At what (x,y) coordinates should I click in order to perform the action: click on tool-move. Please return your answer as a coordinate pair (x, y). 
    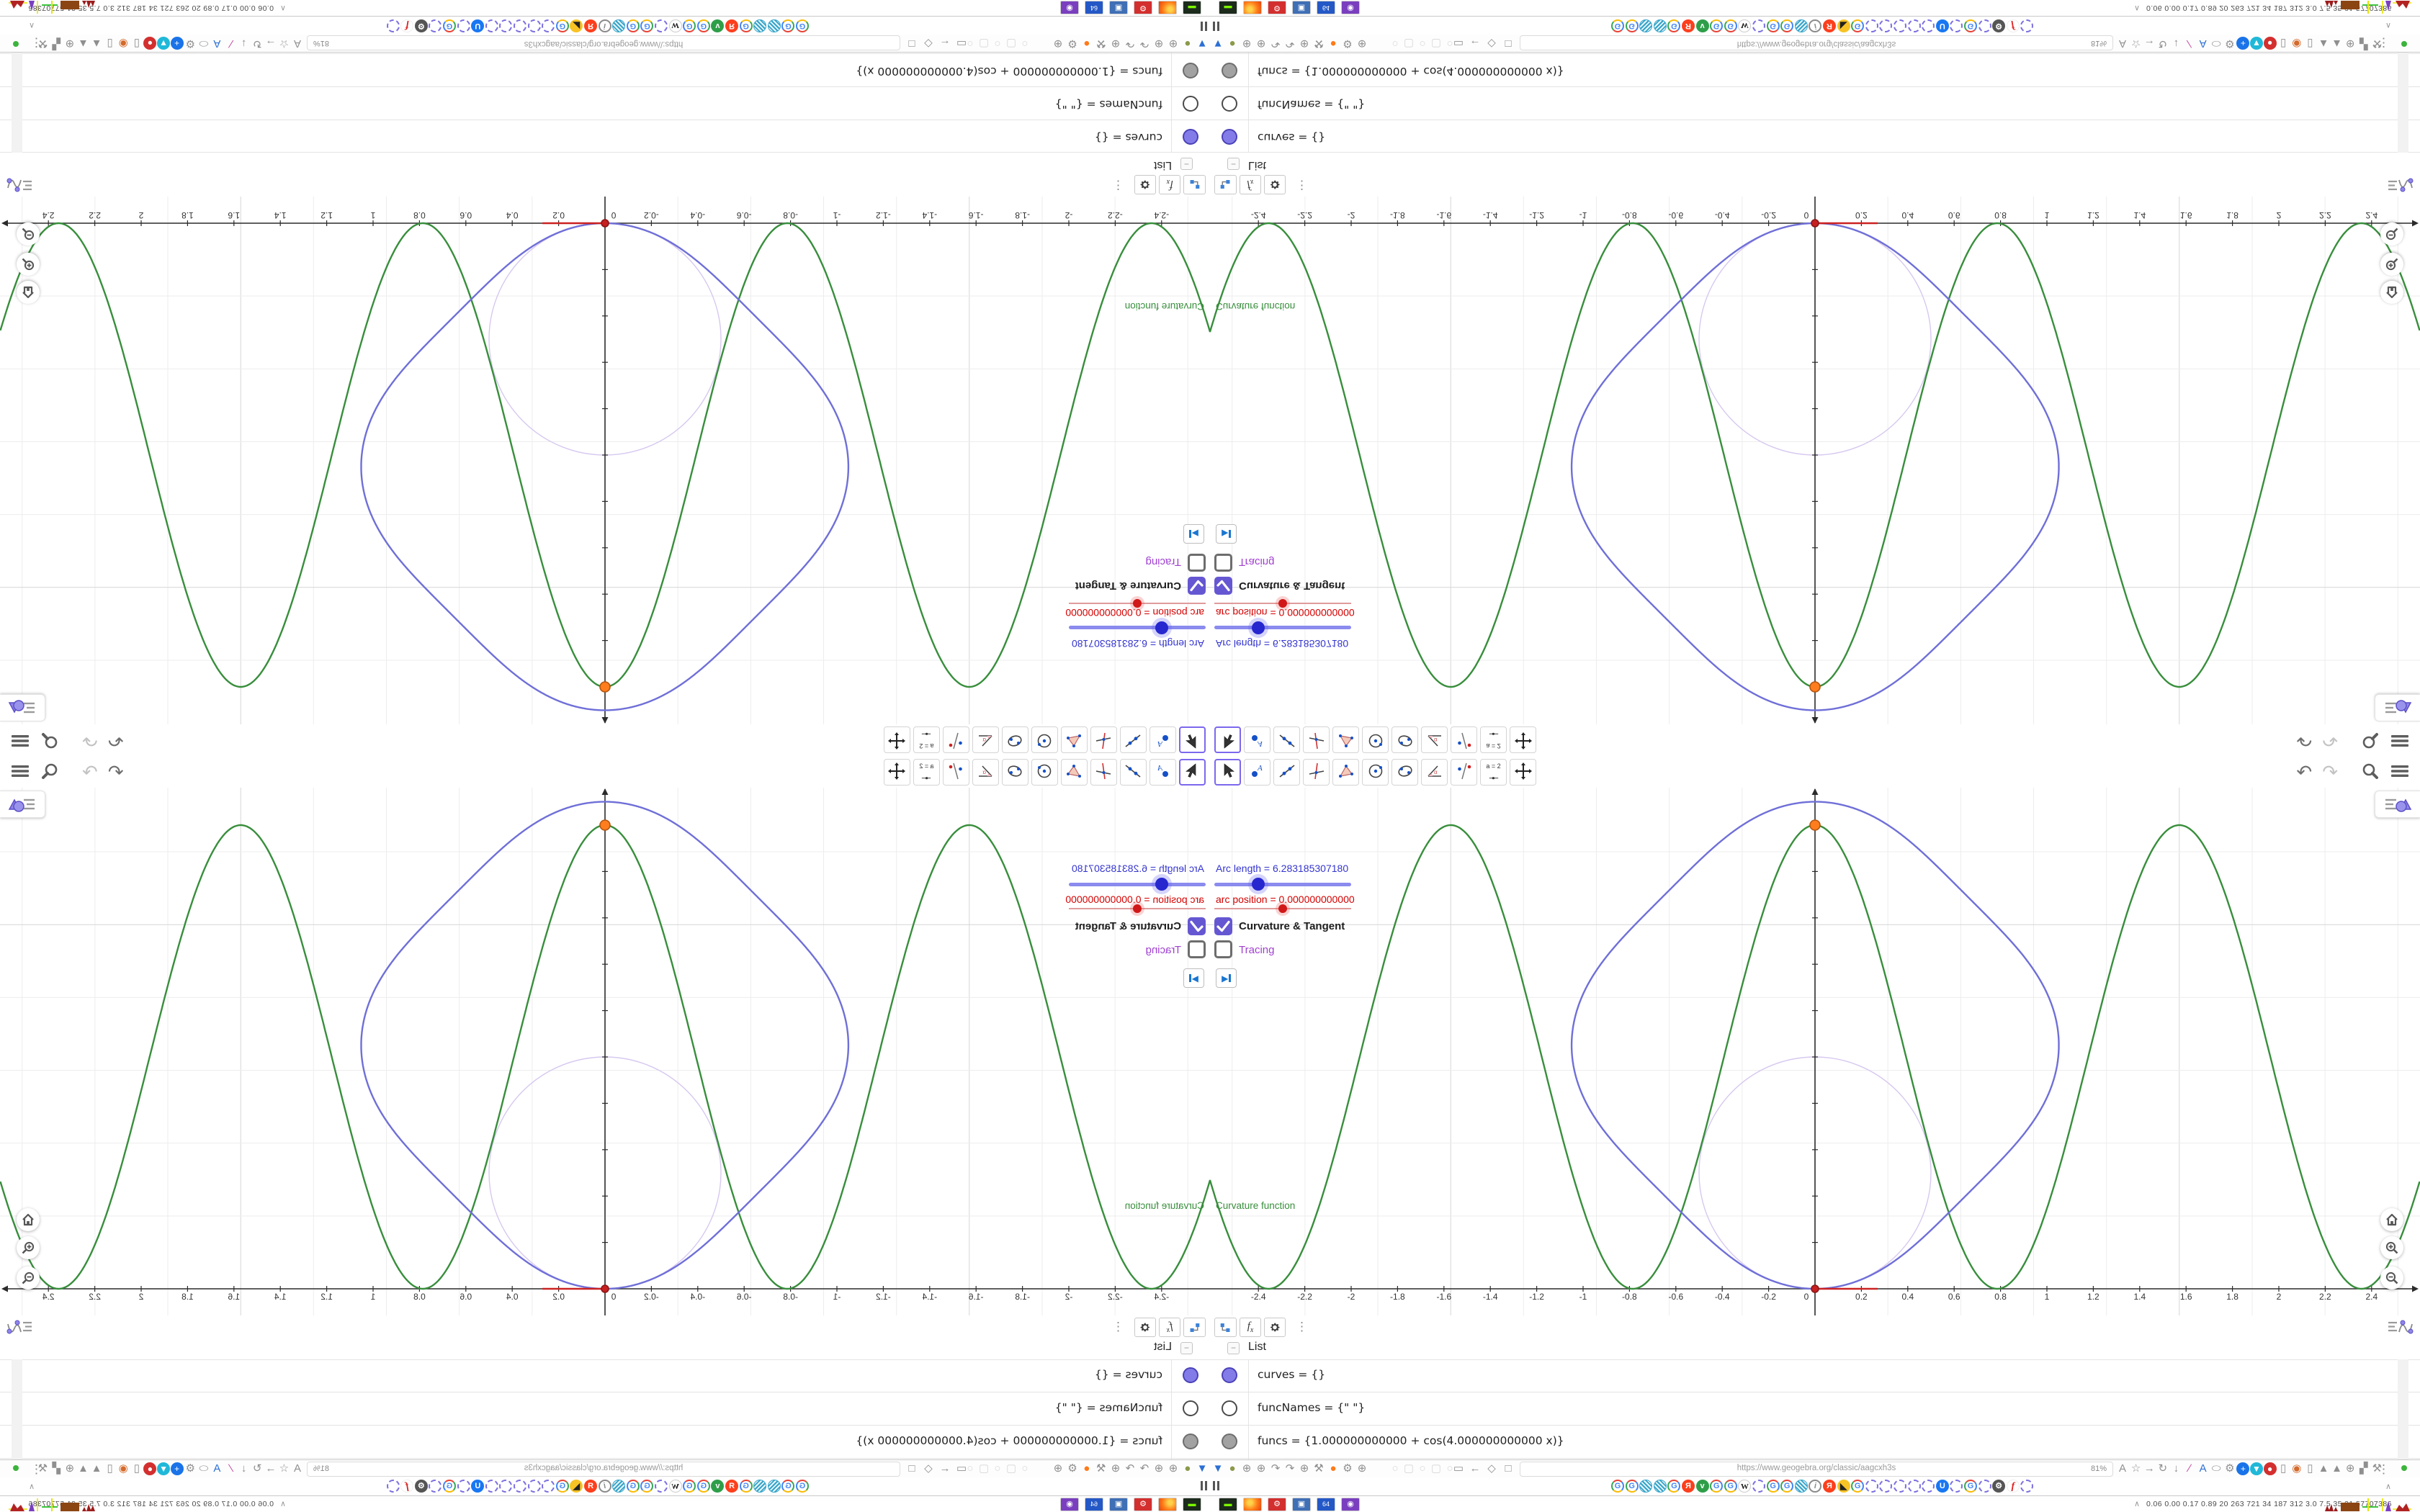
    Looking at the image, I should click on (1227, 739).